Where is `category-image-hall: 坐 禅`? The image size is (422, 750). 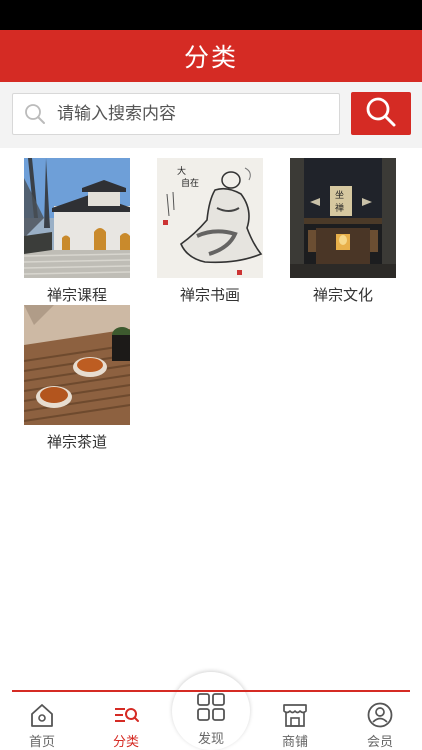 category-image-hall: 坐 禅 is located at coordinates (343, 218).